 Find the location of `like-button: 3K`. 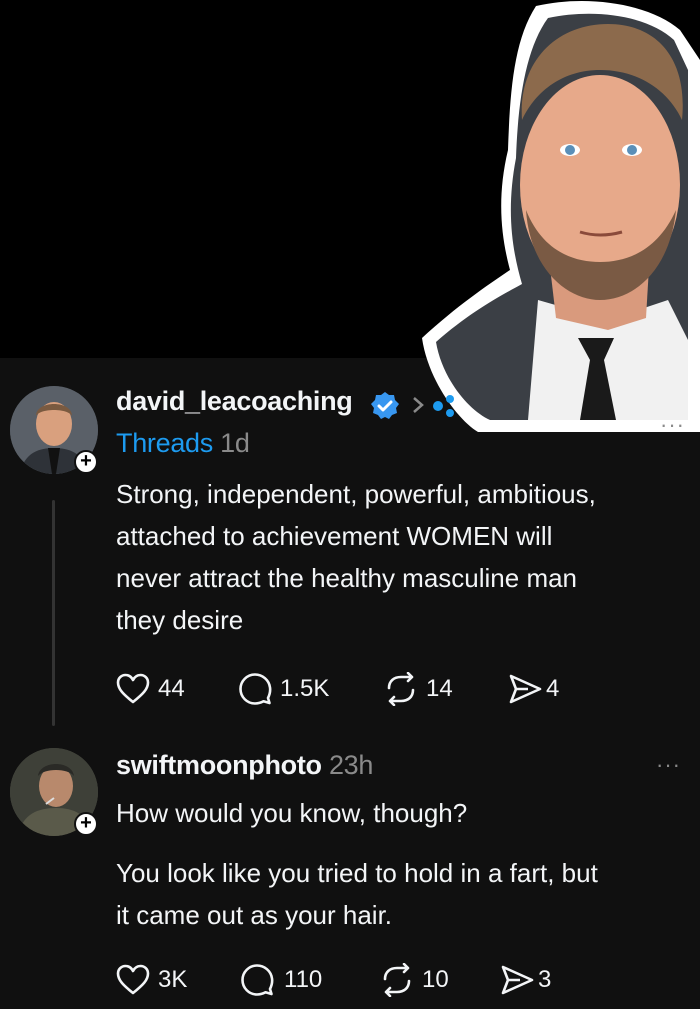

like-button: 3K is located at coordinates (178, 980).